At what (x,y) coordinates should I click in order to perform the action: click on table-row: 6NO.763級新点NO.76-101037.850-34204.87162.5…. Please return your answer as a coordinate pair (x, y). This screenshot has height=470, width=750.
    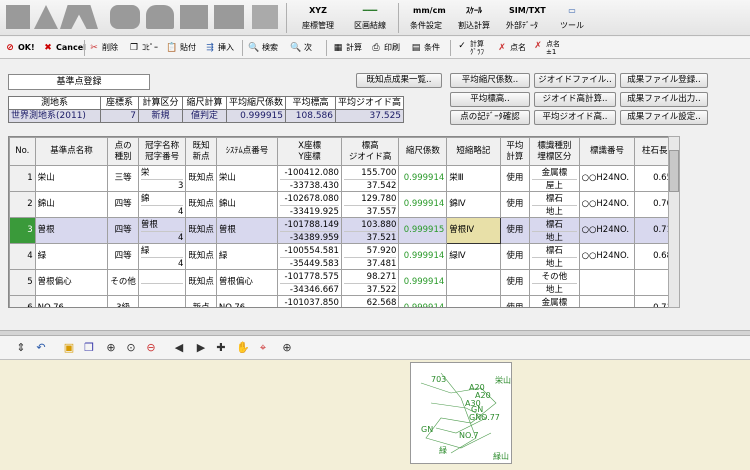
    Looking at the image, I should click on (342, 301).